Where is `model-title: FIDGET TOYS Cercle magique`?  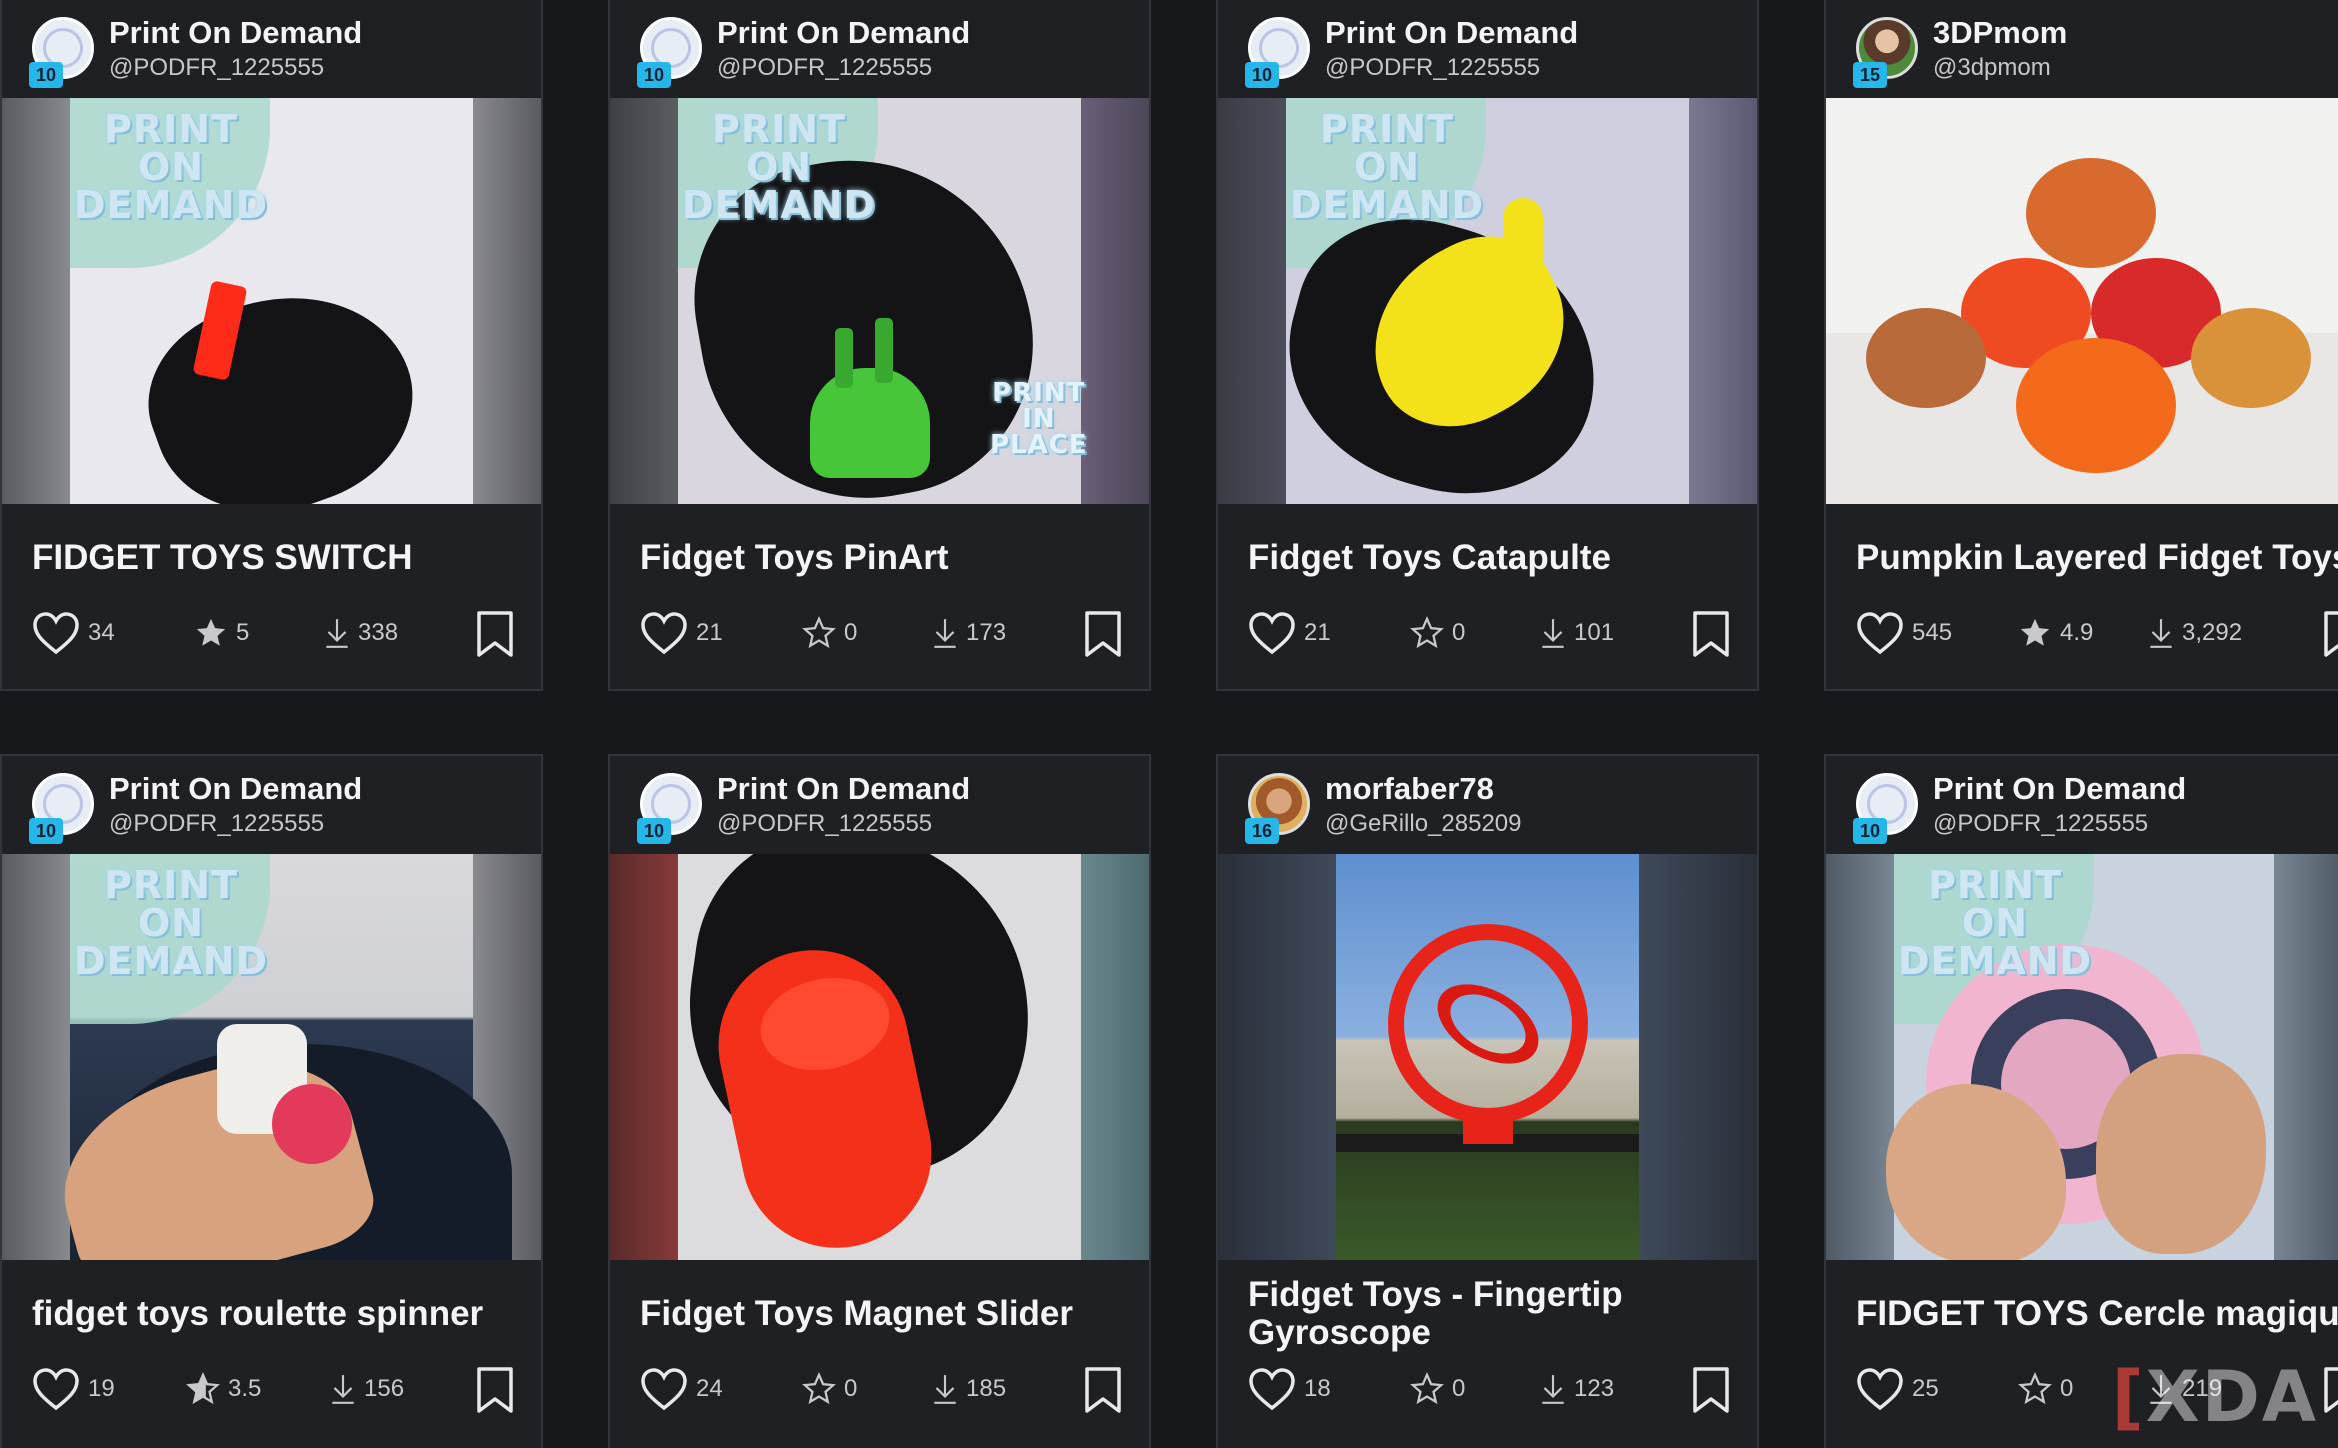 model-title: FIDGET TOYS Cercle magique is located at coordinates (2097, 1314).